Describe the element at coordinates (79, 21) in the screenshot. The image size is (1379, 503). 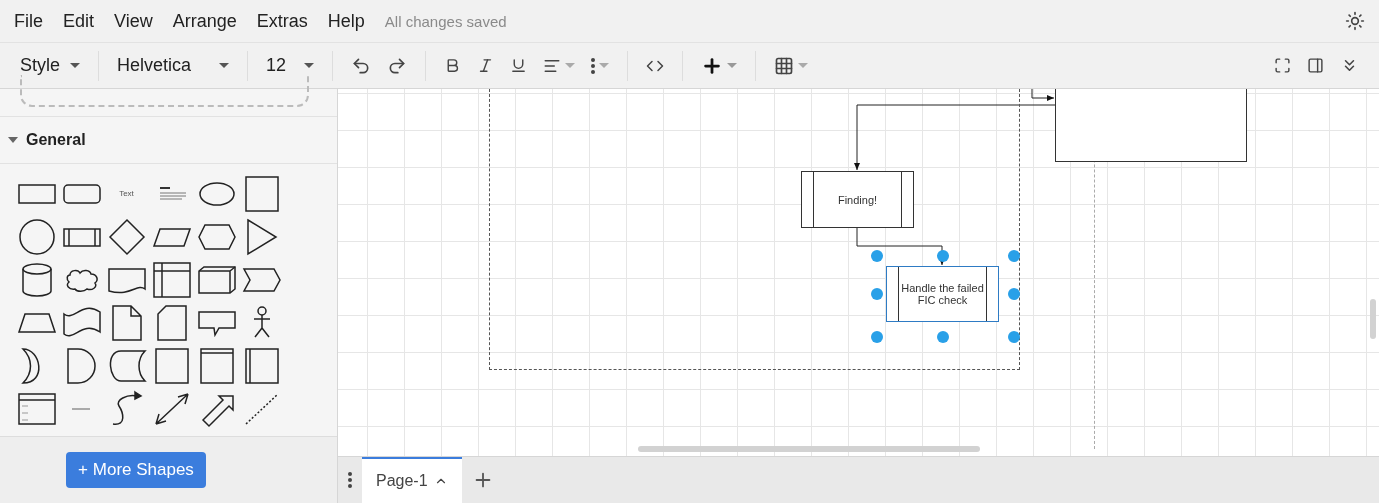
I see `menu-item: Edit` at that location.